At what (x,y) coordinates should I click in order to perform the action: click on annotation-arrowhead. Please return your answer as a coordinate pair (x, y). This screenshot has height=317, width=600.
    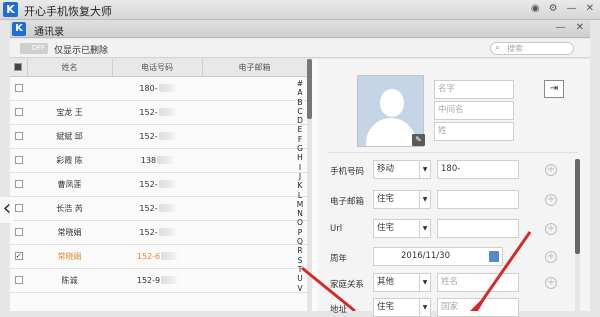
    Looking at the image, I should click on (480, 301).